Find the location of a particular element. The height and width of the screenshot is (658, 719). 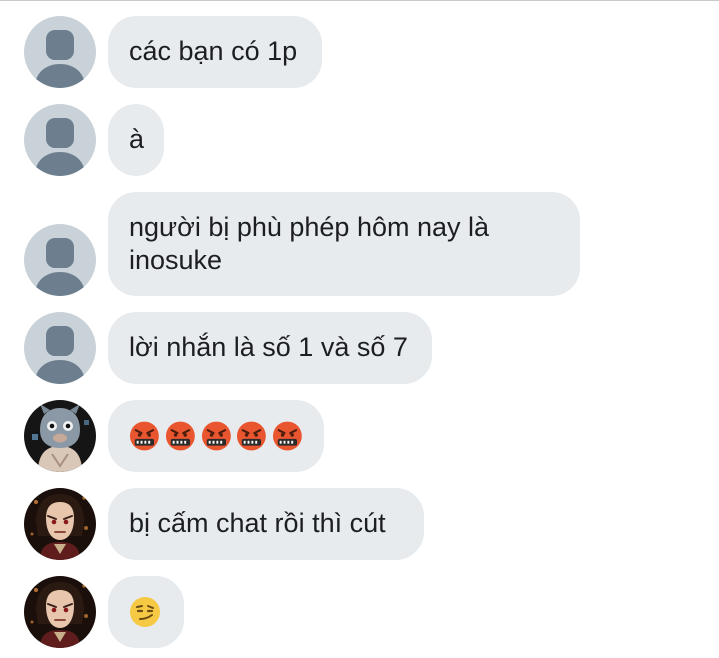

message-text: người bị phù phép hôm nay là inosuke is located at coordinates (309, 243).